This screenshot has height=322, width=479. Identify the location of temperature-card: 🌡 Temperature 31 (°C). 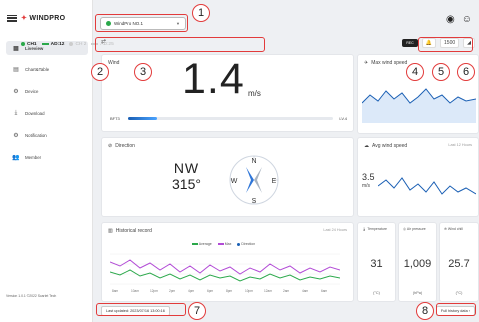
(376, 262).